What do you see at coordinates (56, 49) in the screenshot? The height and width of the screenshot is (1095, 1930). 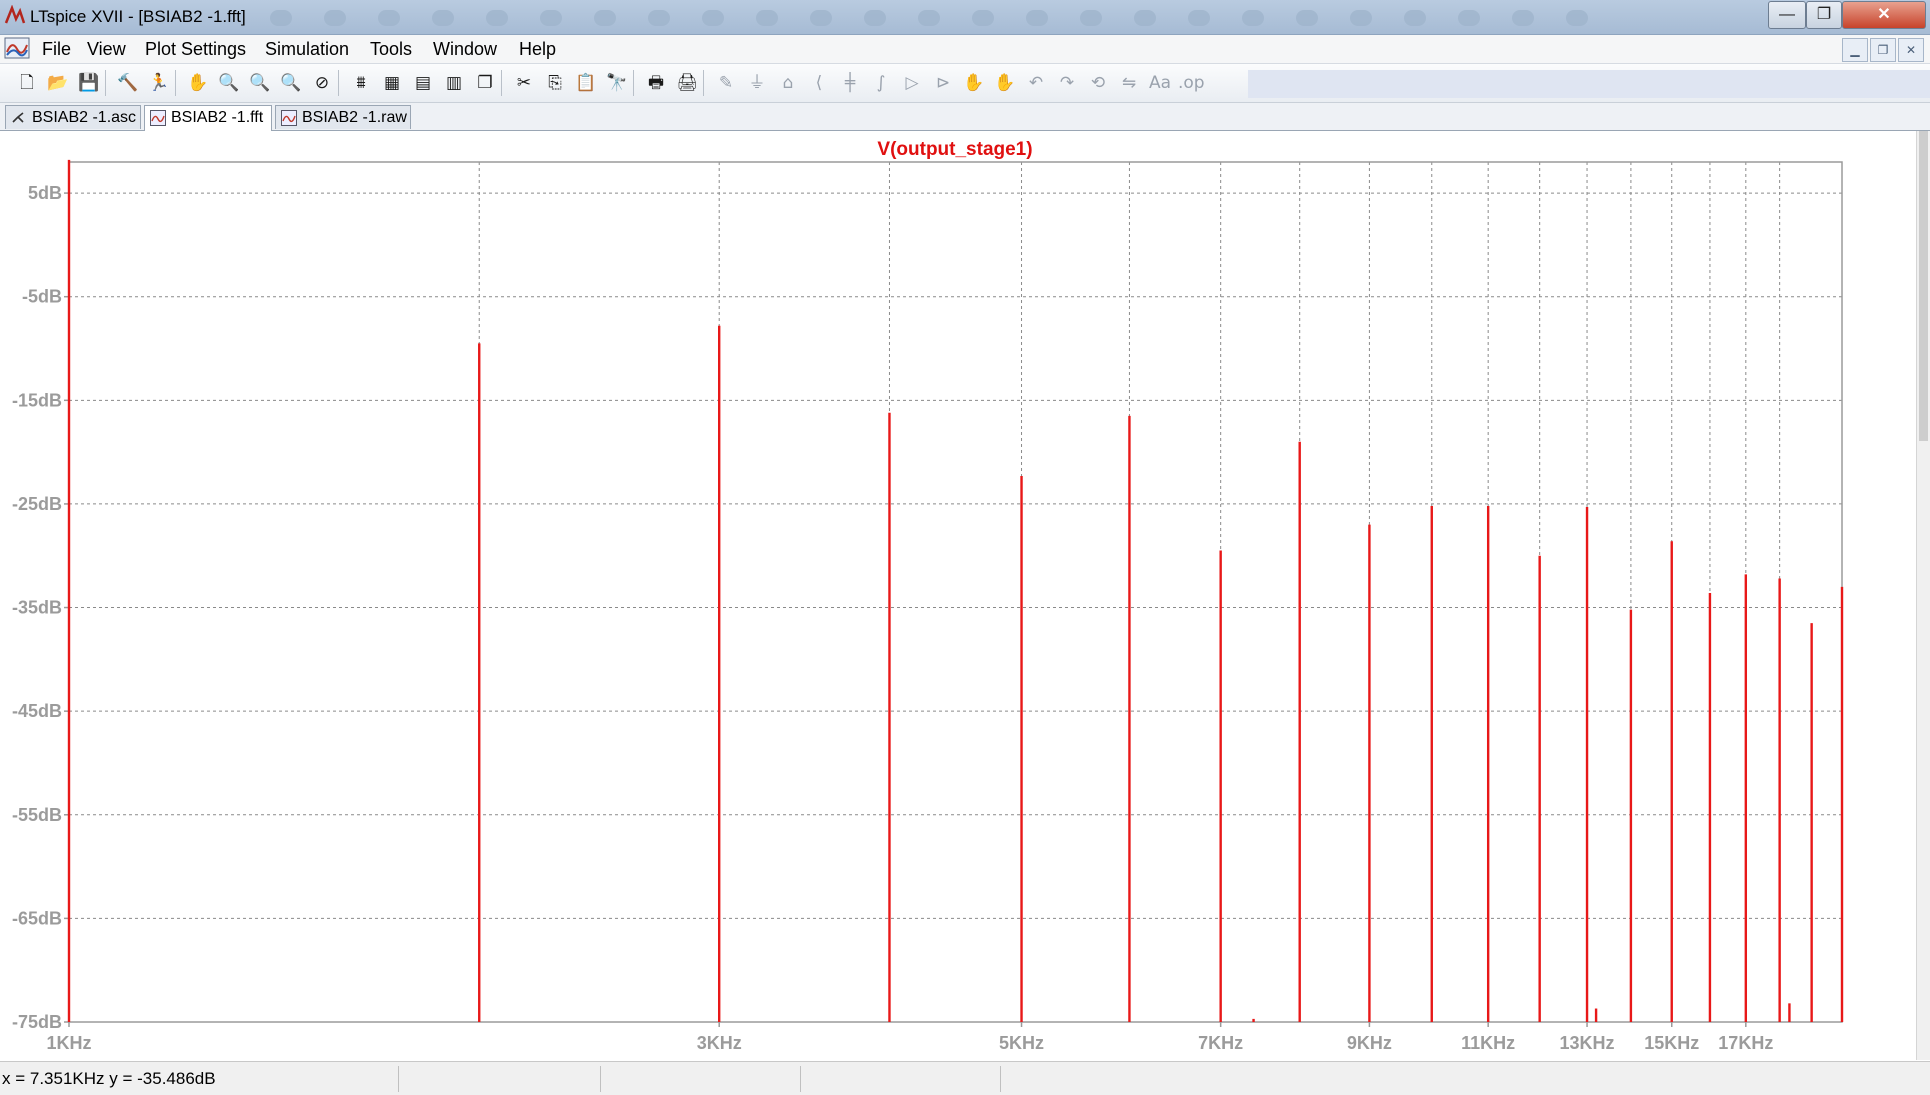 I see `menu-file: File` at bounding box center [56, 49].